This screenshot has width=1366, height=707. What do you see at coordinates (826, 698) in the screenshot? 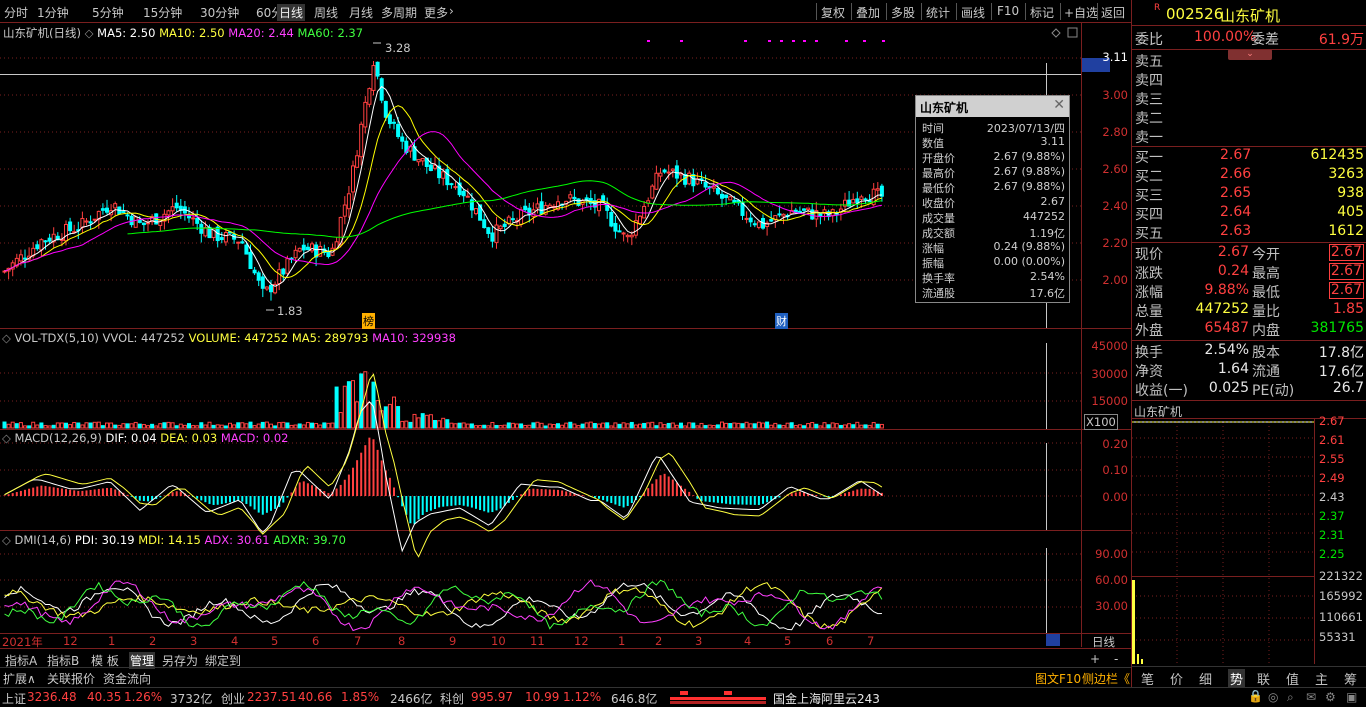
I see `server-name: 国金上海阿里云243` at bounding box center [826, 698].